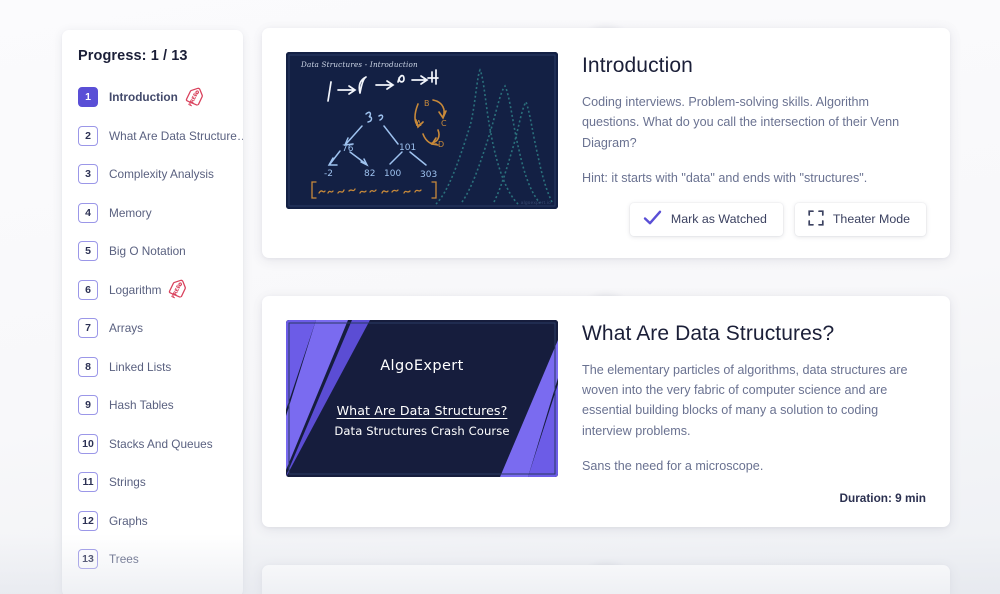  Describe the element at coordinates (871, 219) in the screenshot. I see `theater-mode-label: Theater Mode` at that location.